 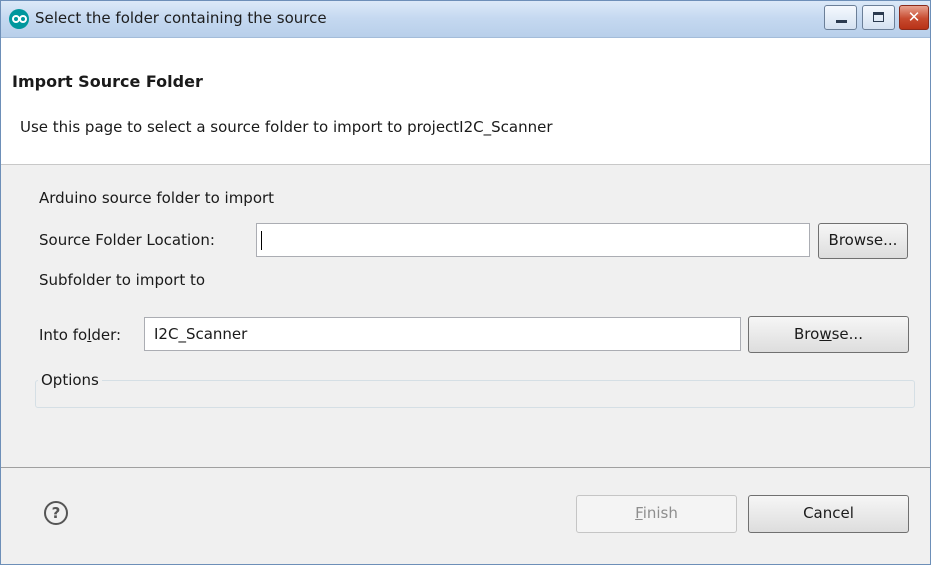 I want to click on into-folder-label: Into folder:, so click(x=80, y=335).